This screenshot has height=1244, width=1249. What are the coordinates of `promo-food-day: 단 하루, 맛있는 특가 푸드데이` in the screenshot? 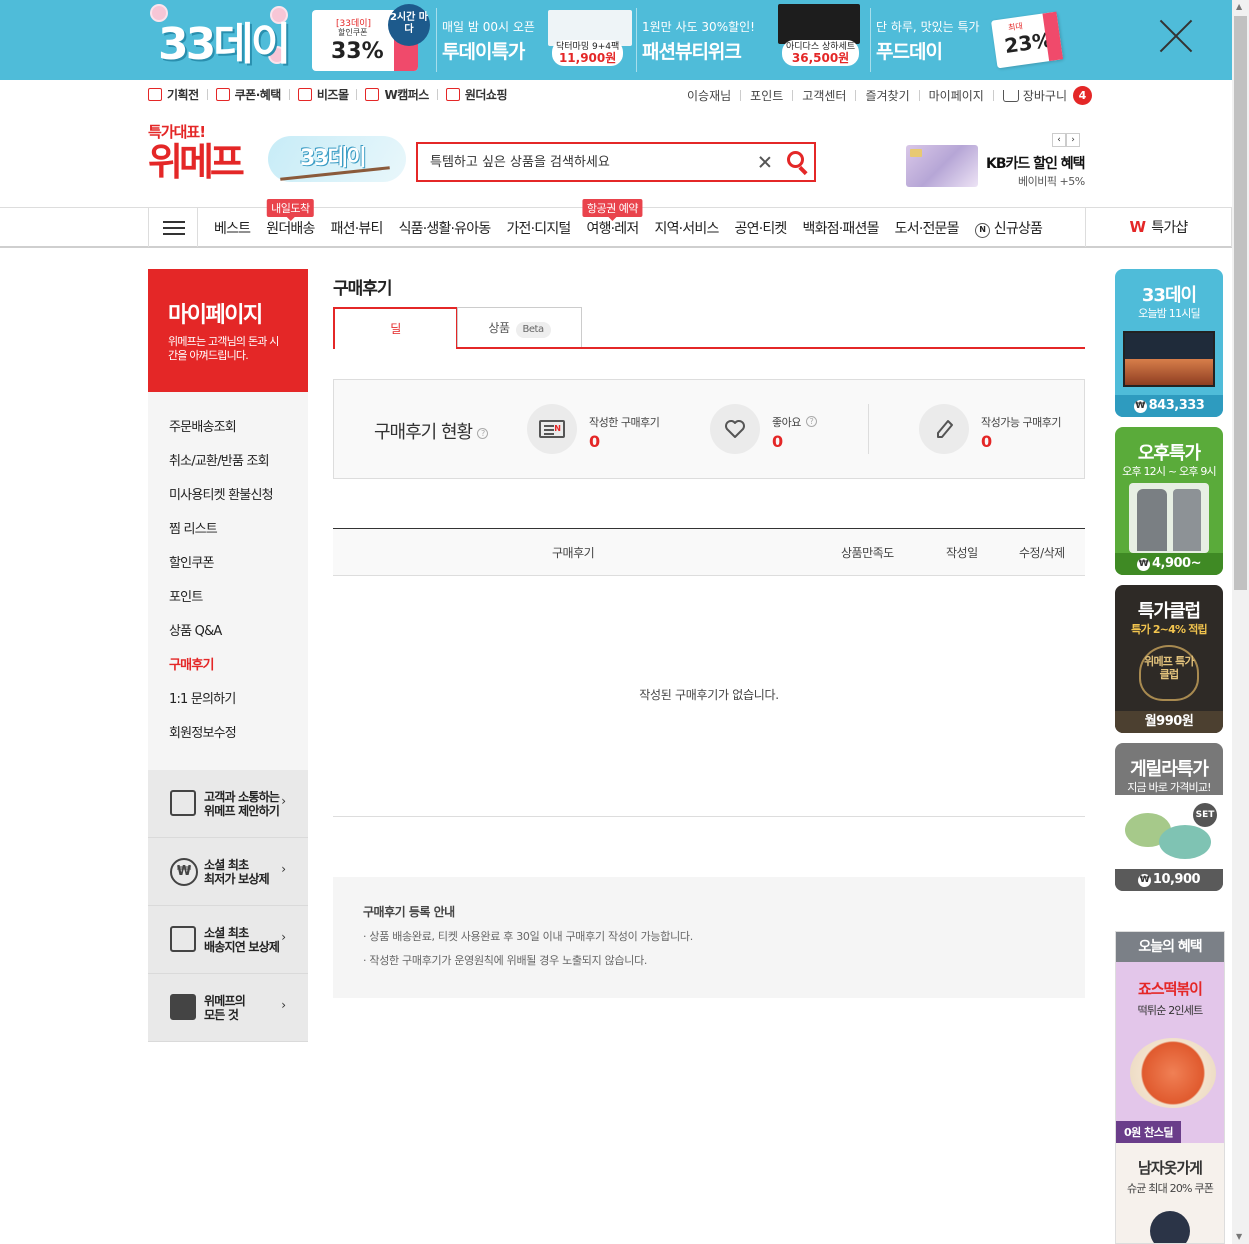 It's located at (928, 41).